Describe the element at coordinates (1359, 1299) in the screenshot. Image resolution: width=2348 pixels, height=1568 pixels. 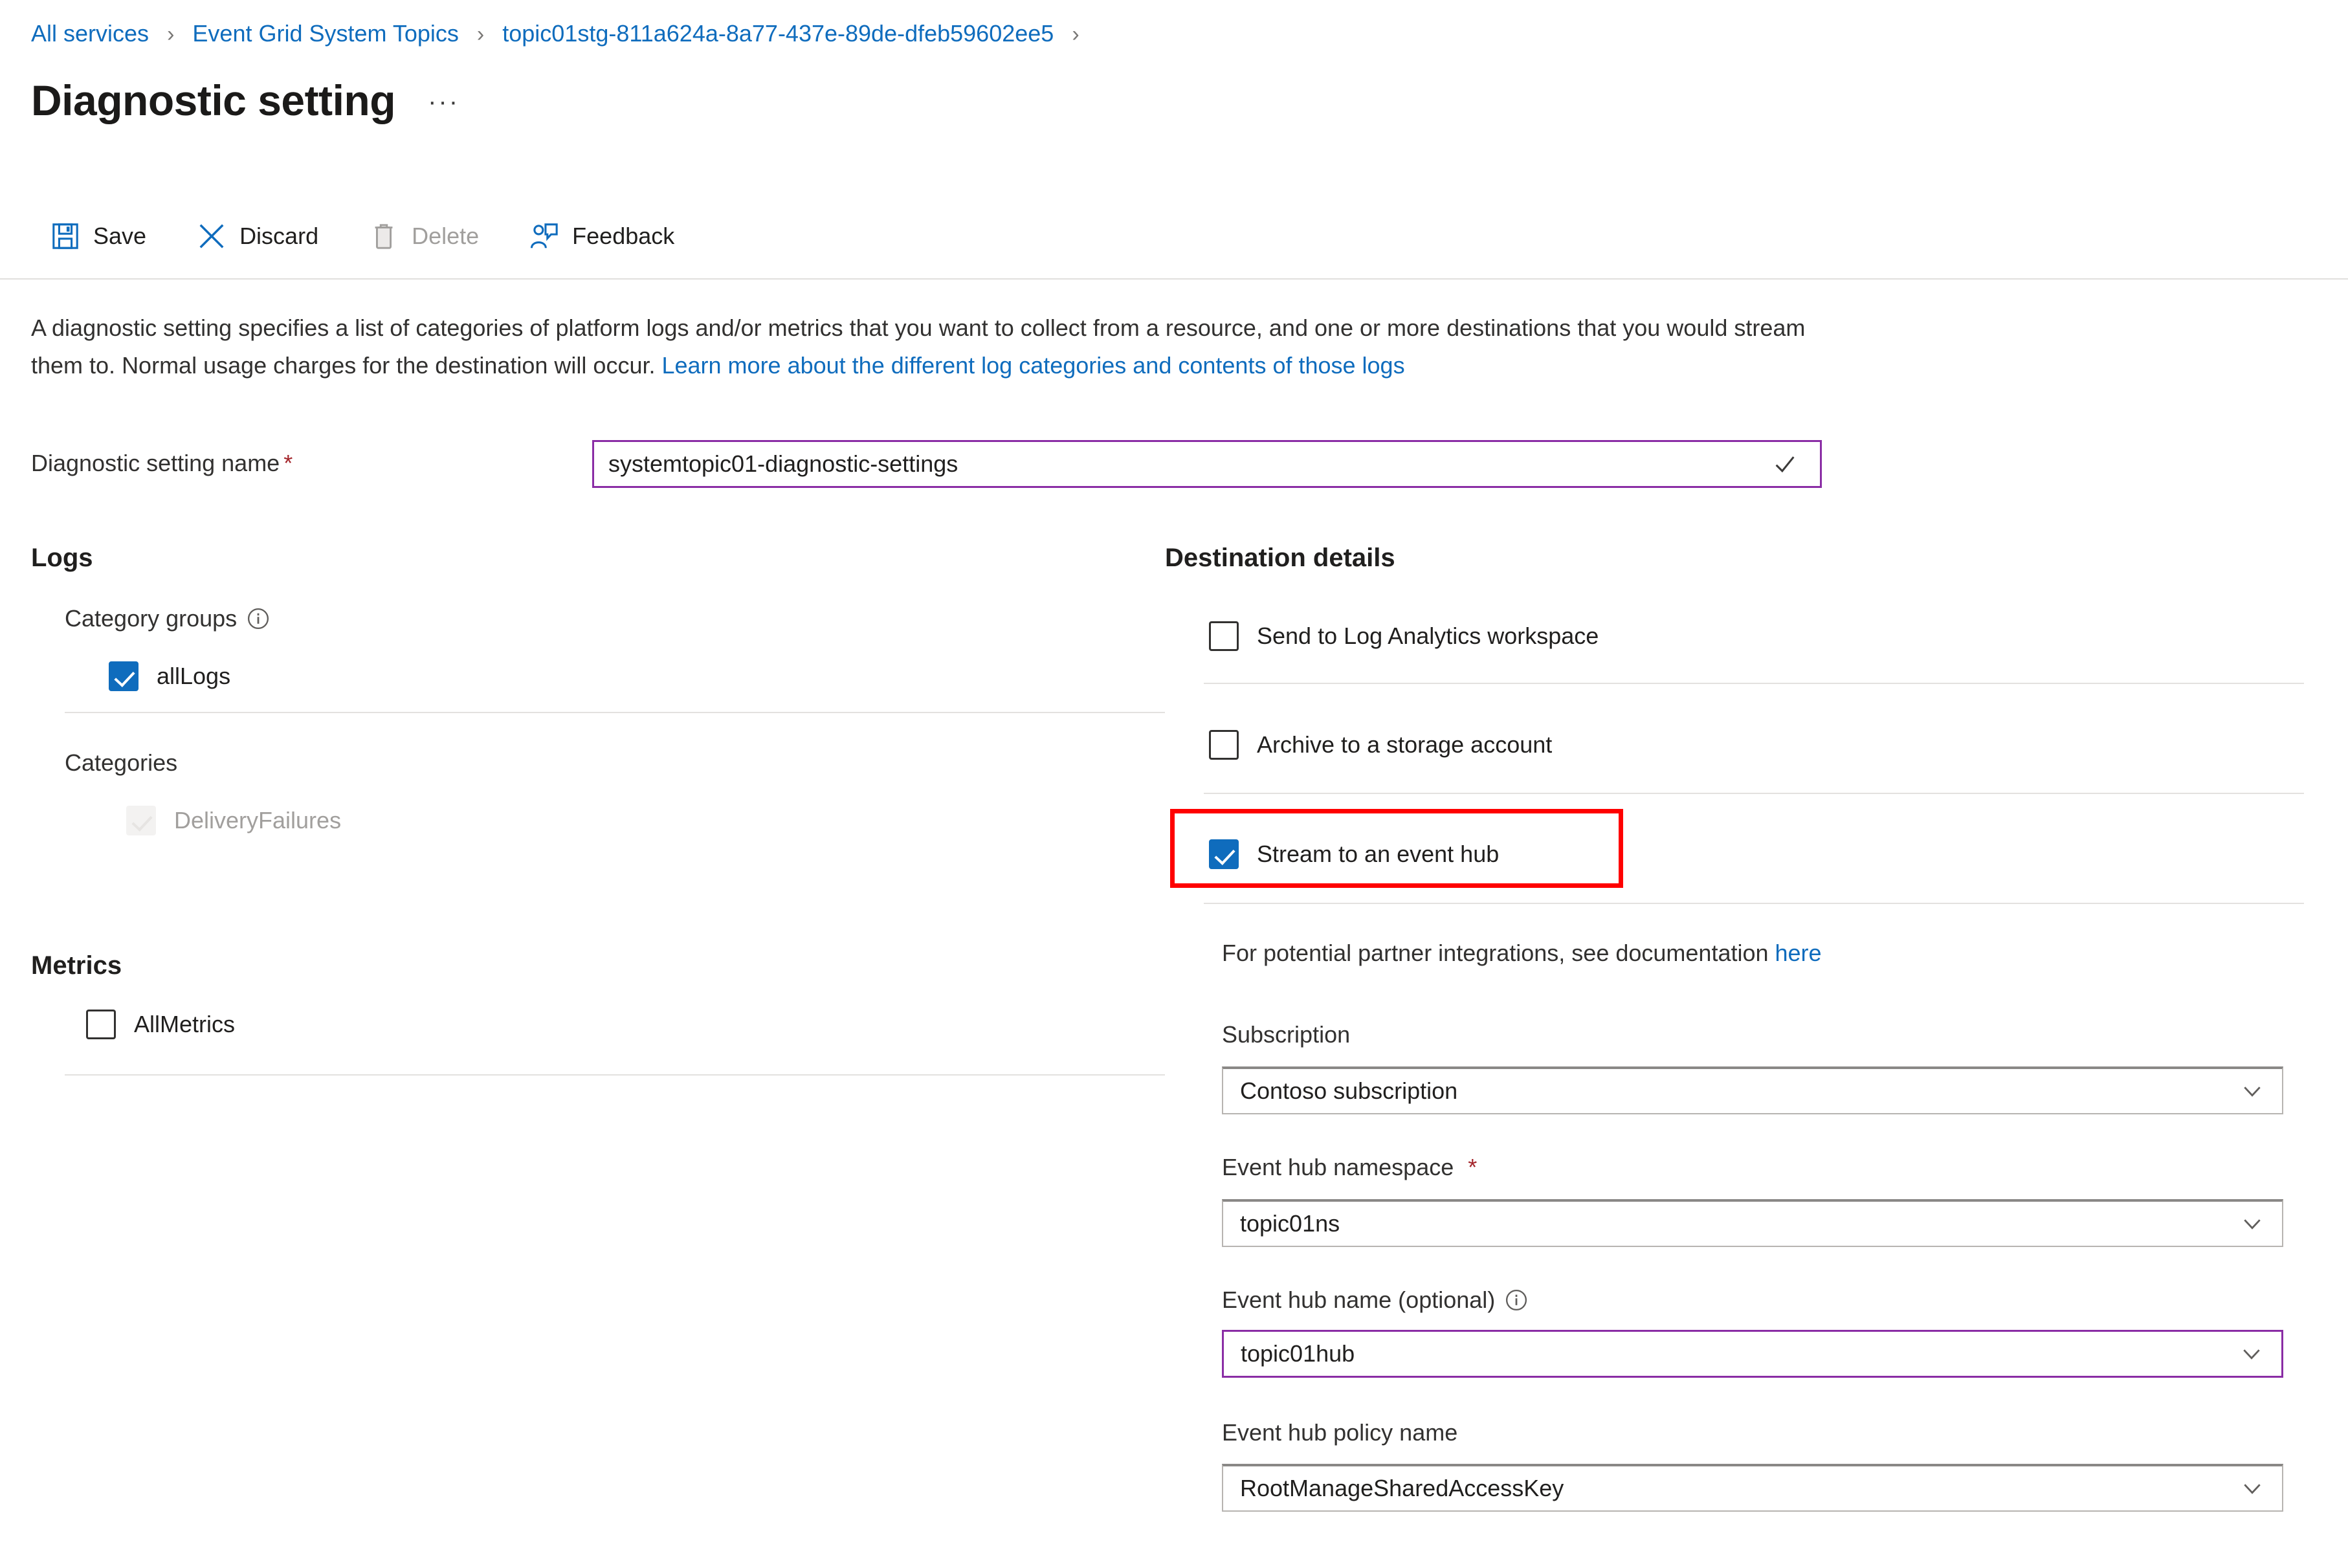
I see `event-hub-name-label-text: Event hub name (optional)` at that location.